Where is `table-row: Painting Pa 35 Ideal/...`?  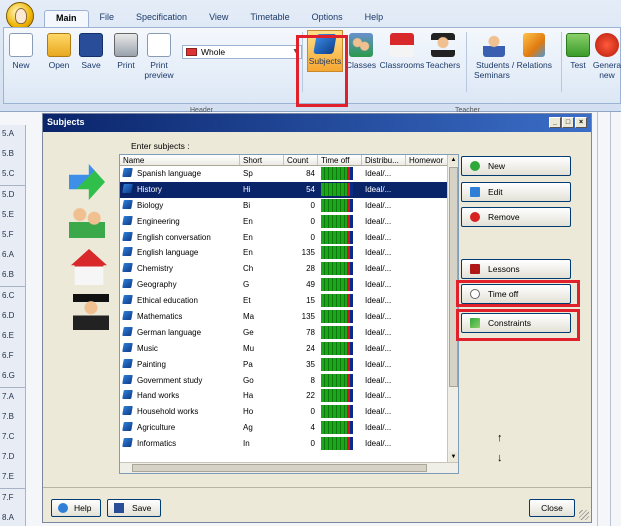 table-row: Painting Pa 35 Ideal/... is located at coordinates (289, 365).